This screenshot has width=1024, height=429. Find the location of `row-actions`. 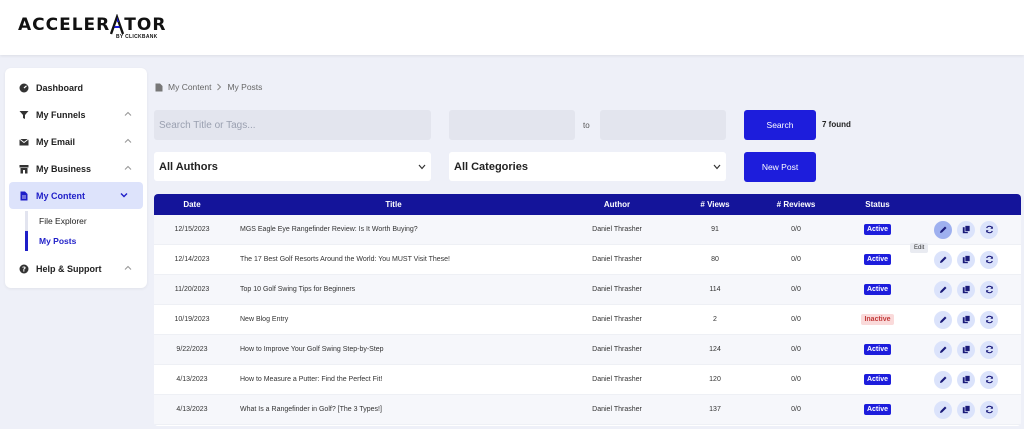

row-actions is located at coordinates (968, 349).